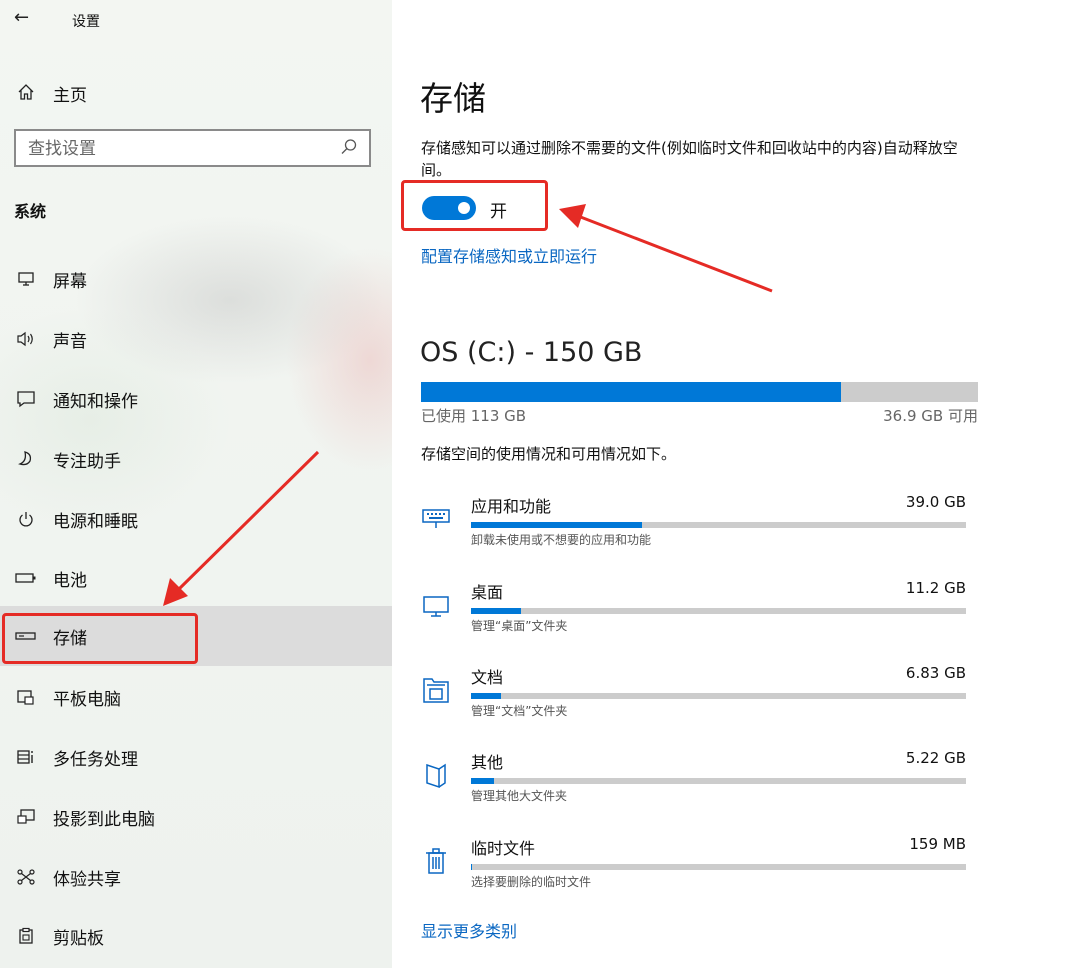  I want to click on sidebar-item-tablet: 平板电脑, so click(196, 697).